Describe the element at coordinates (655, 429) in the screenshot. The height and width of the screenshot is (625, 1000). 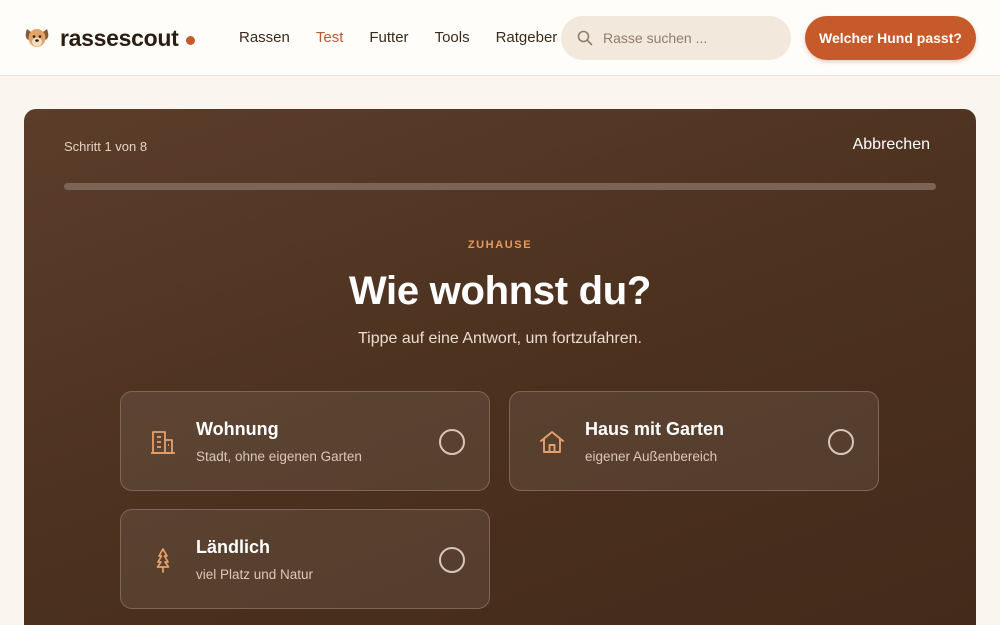
I see `option-title: Haus mit Garten` at that location.